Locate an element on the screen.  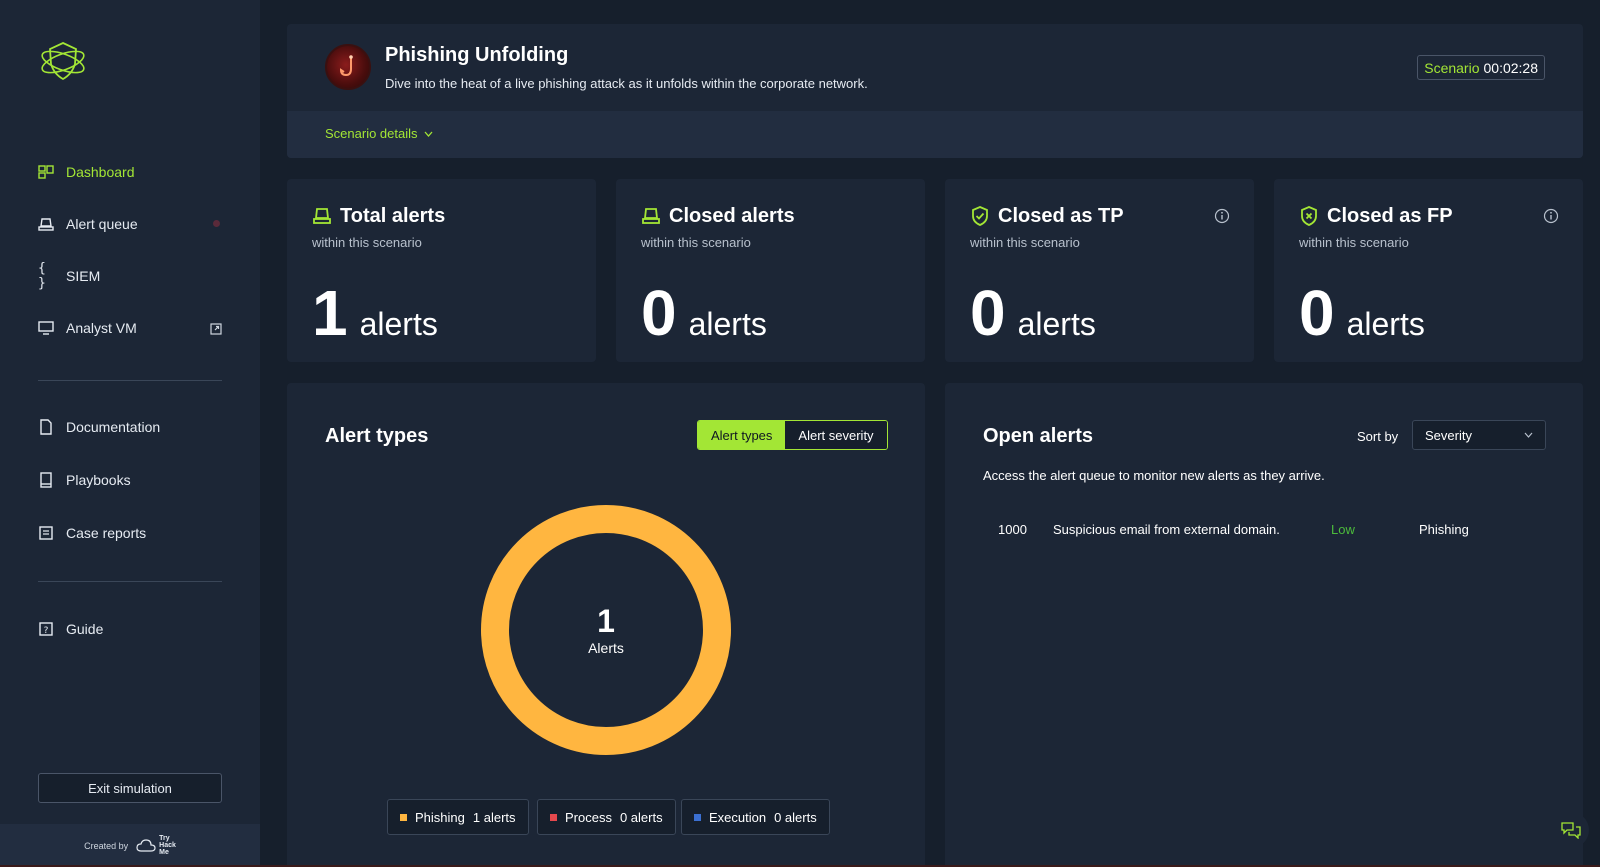
shield-x-icon is located at coordinates (1309, 216).